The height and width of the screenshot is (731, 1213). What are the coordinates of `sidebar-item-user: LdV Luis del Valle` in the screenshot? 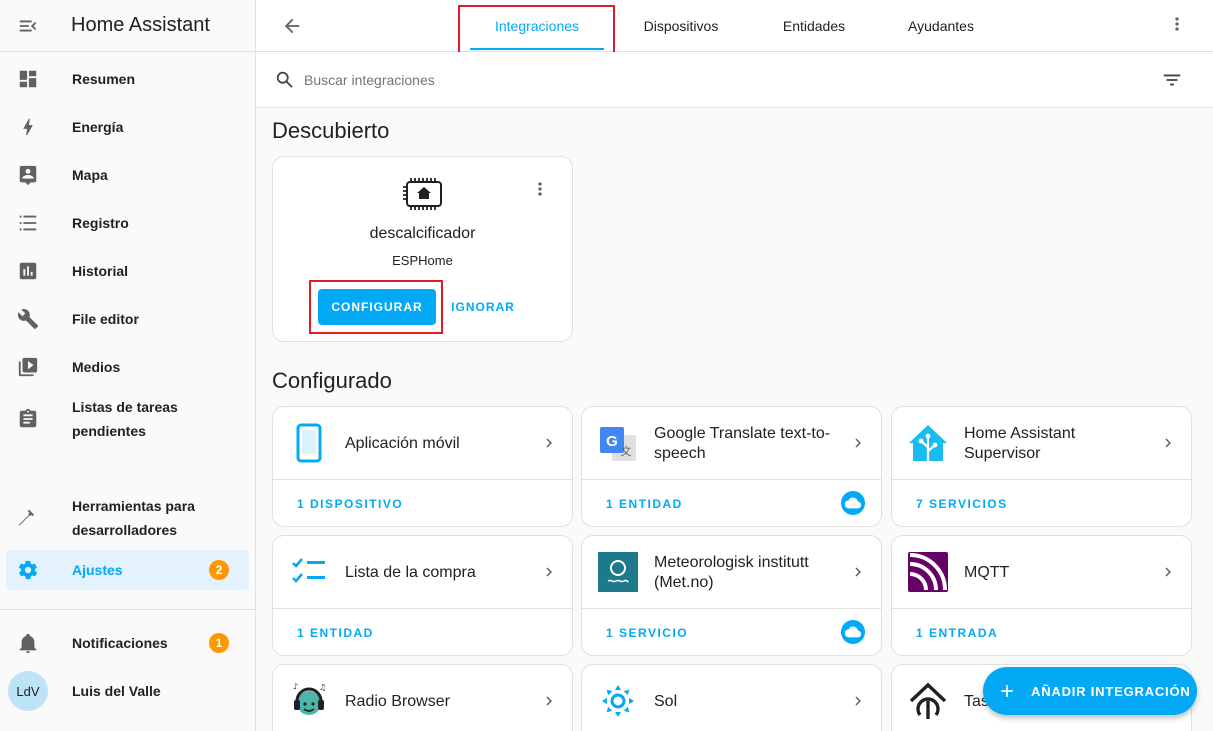 It's located at (127, 691).